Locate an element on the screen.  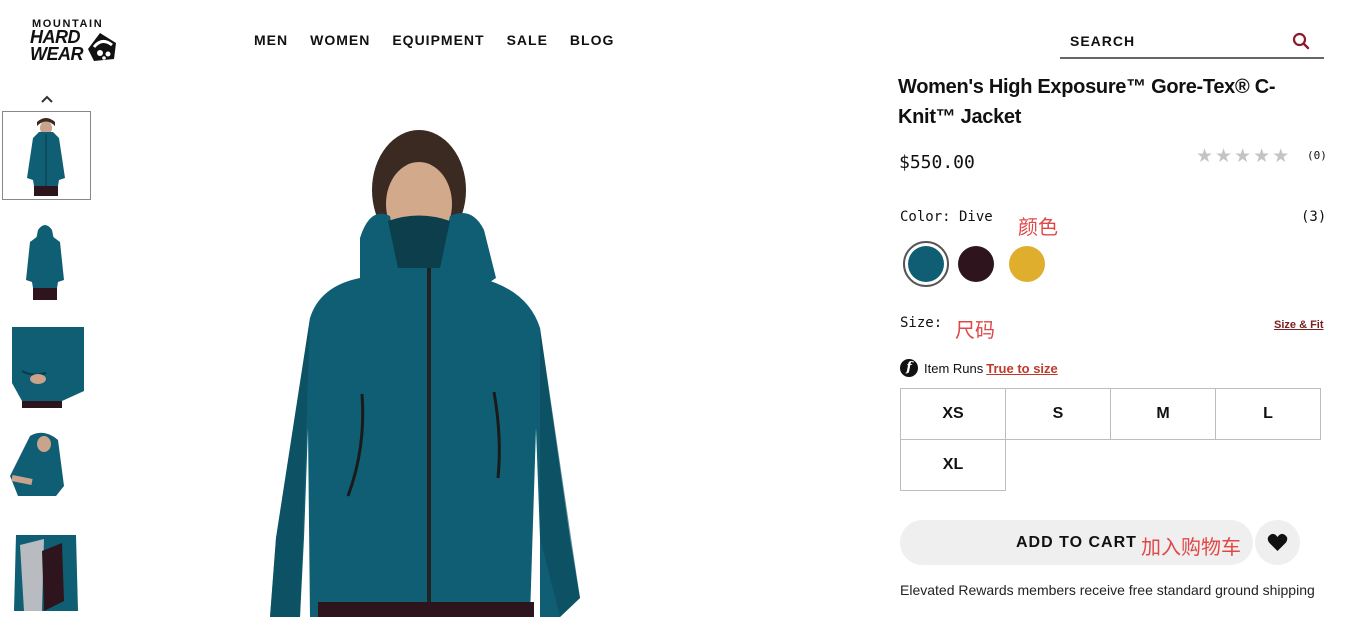
rating-stars: ★ ★ ★ ★ ★ is located at coordinates (1243, 156).